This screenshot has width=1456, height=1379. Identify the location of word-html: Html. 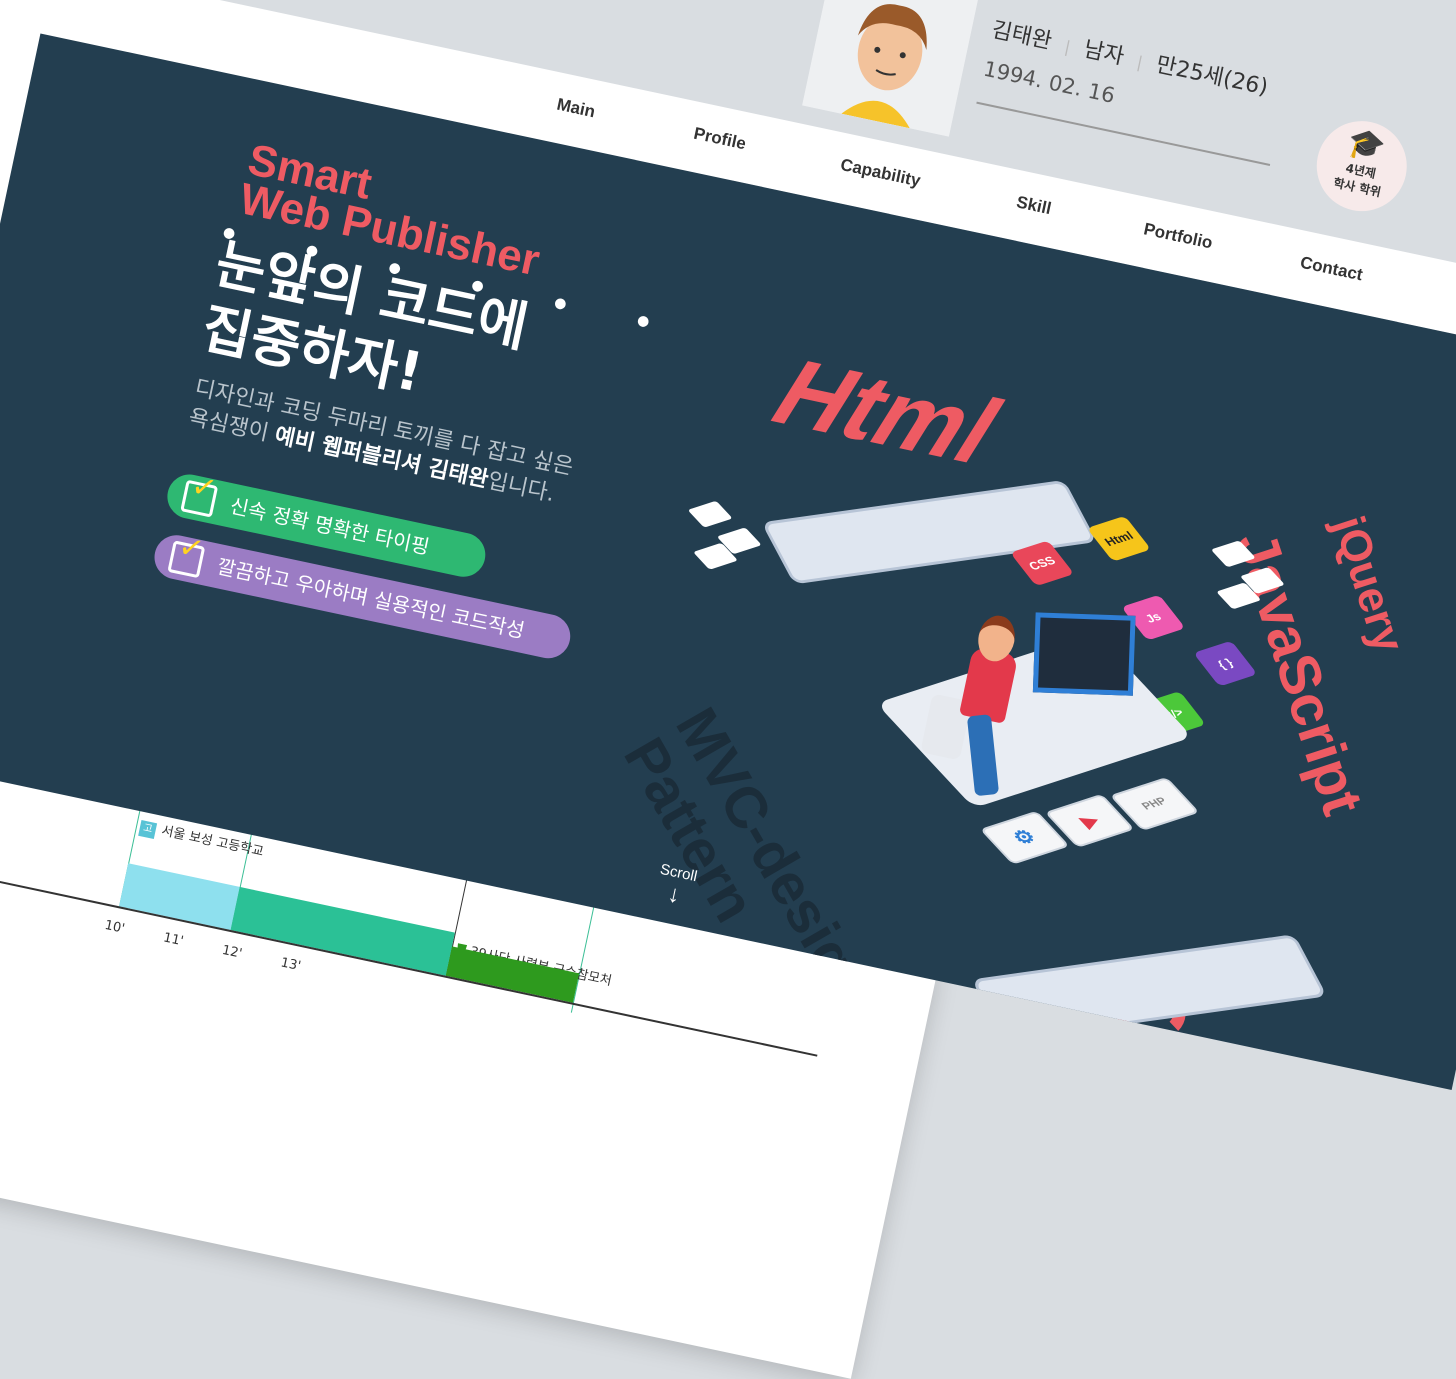
(887, 412).